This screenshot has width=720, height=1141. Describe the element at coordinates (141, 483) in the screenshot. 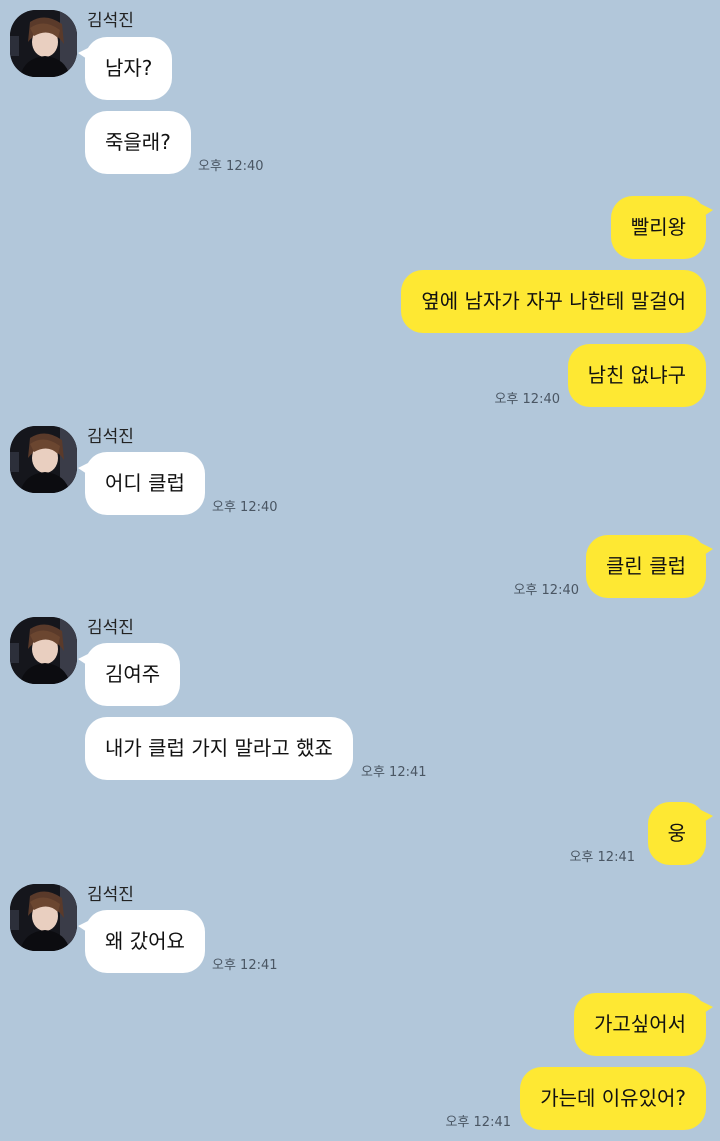

I see `incoming-message-bubble: 어디 클럽` at that location.